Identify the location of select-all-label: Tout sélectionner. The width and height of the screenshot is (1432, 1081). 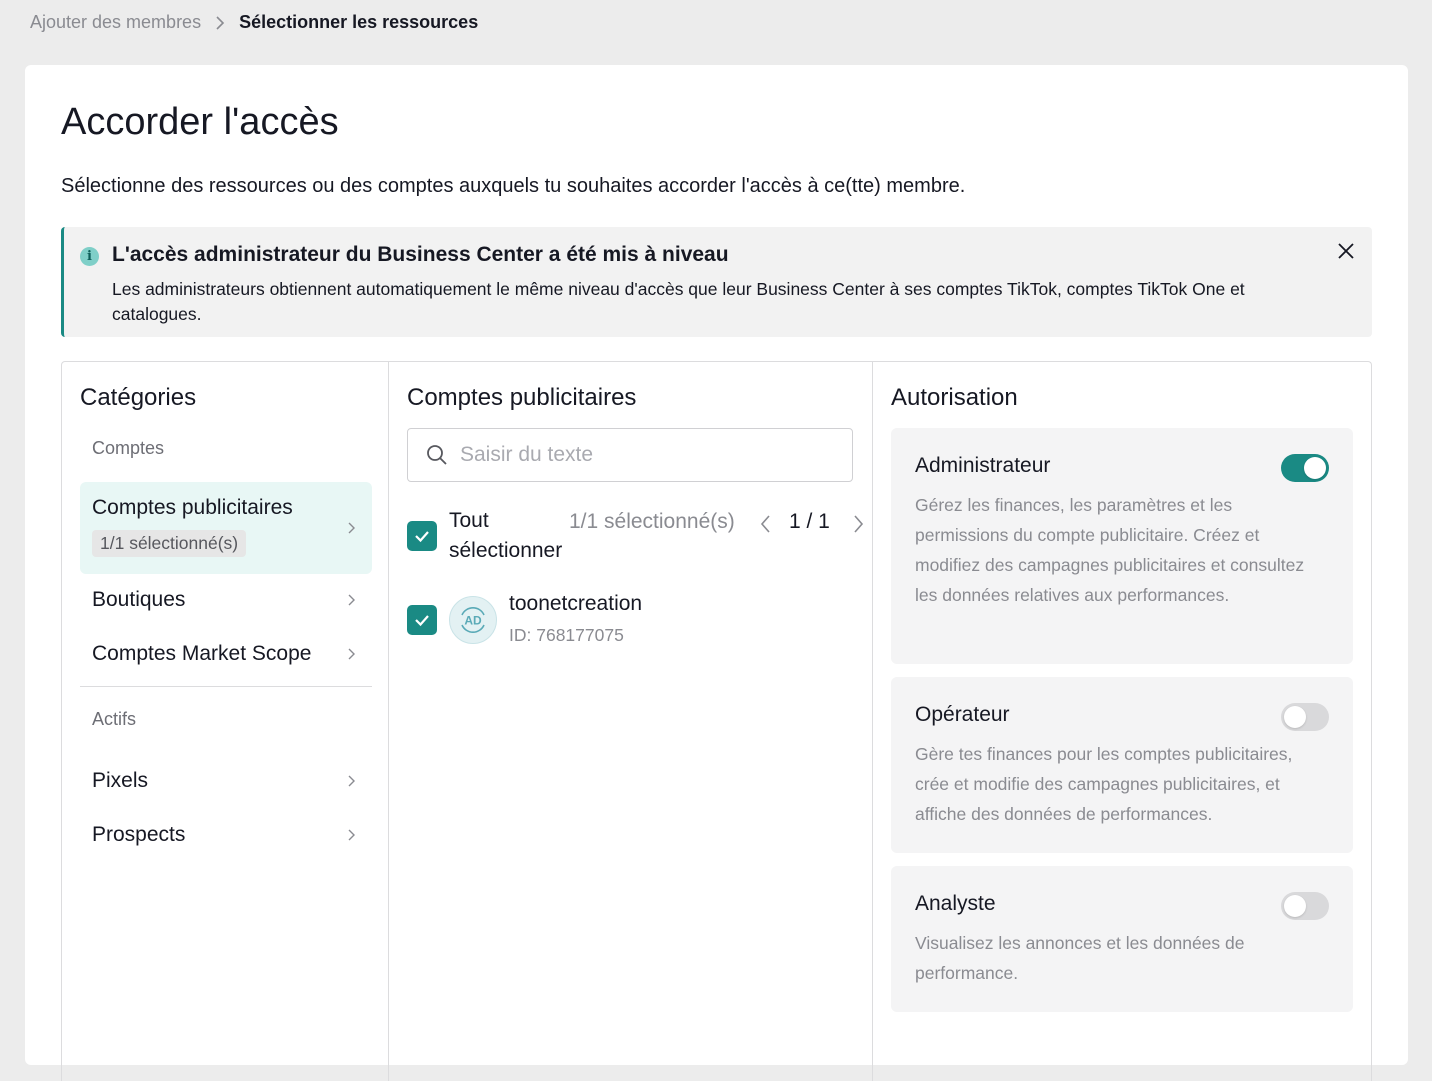
(514, 536).